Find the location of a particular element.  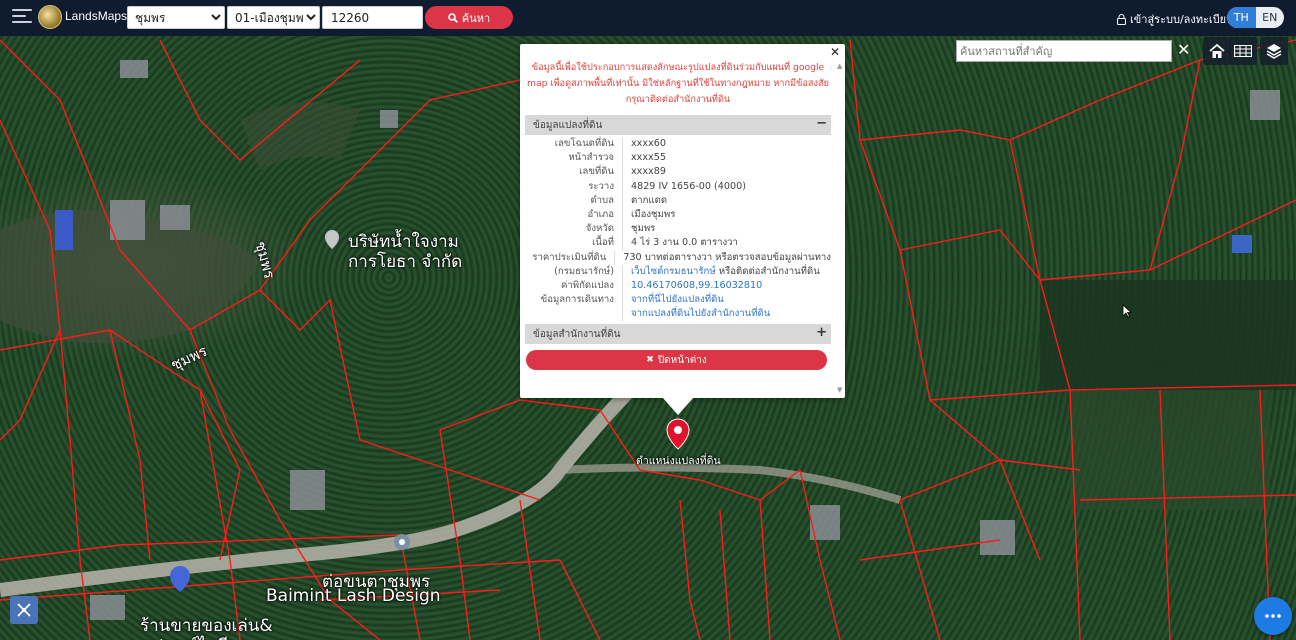

map-label-shop-2: Baimint Lash Design is located at coordinates (353, 596).